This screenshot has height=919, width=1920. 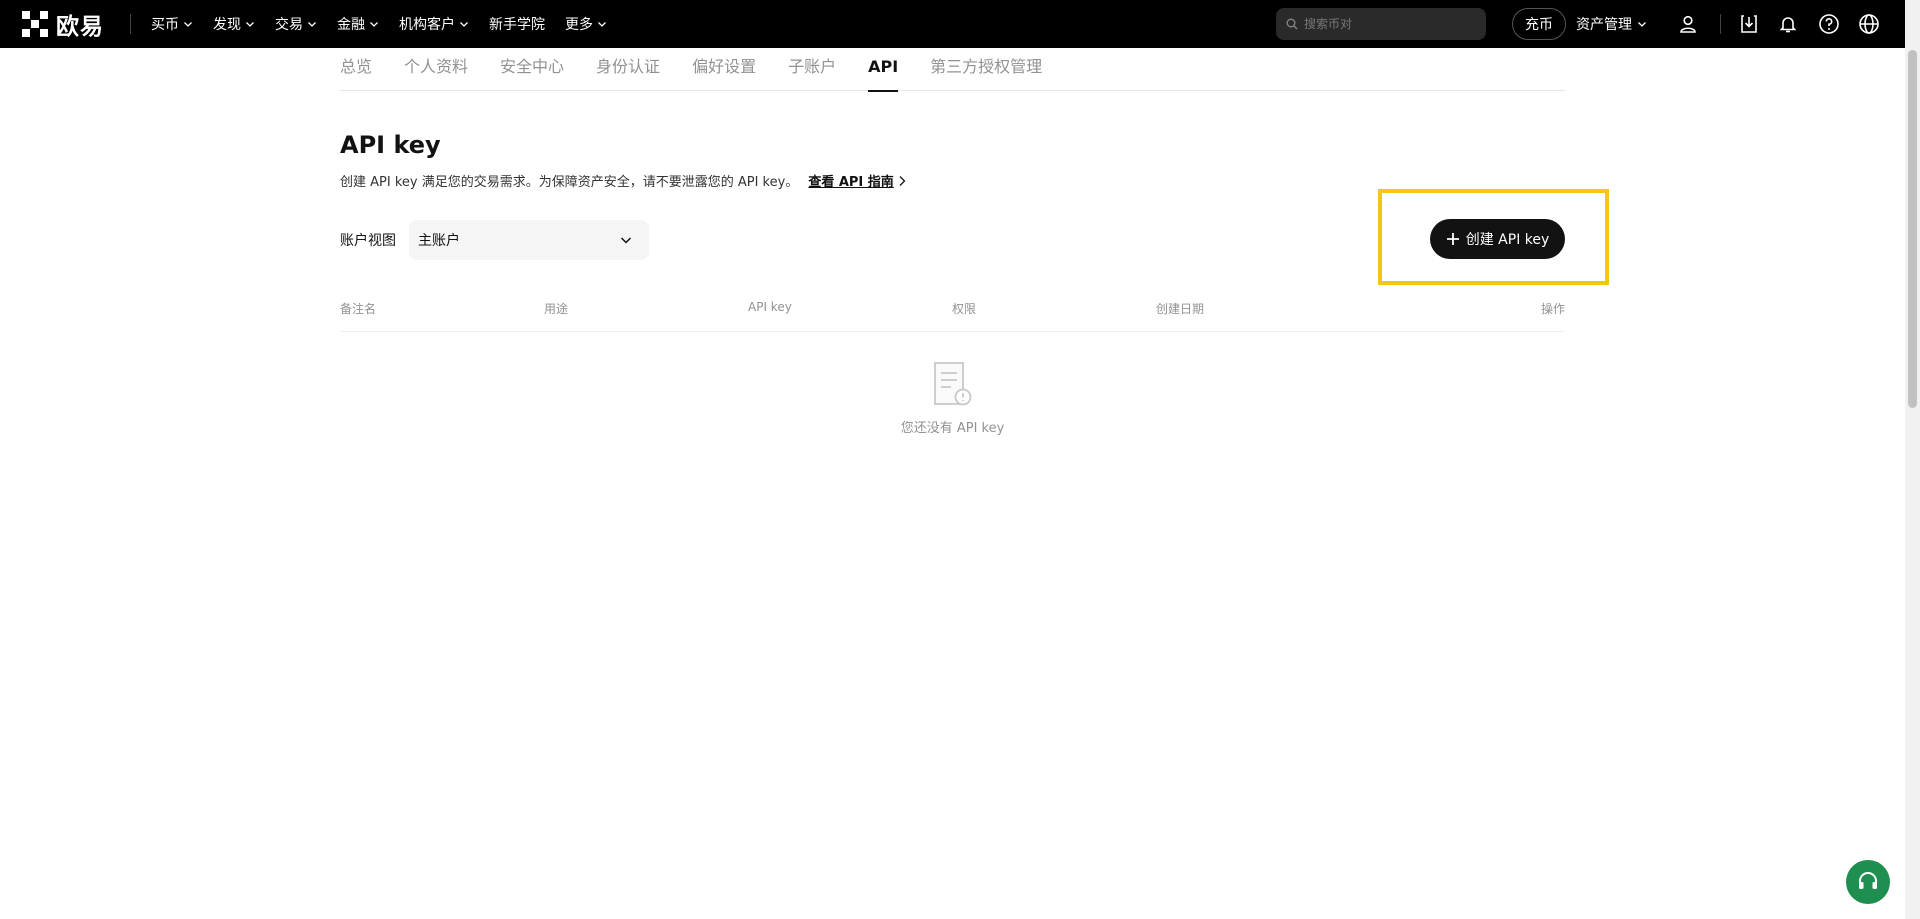 I want to click on search-icon, so click(x=1292, y=24).